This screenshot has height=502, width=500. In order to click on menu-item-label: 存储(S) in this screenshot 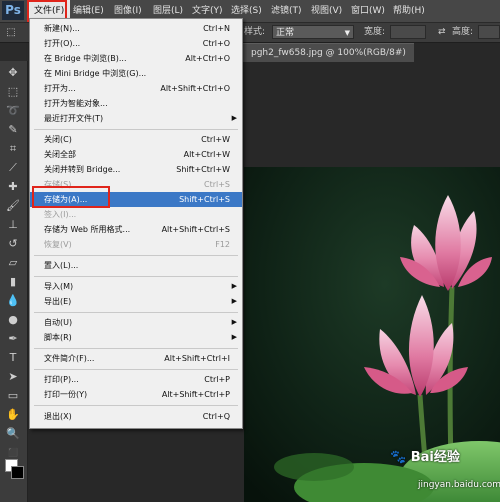, I will do `click(58, 184)`.